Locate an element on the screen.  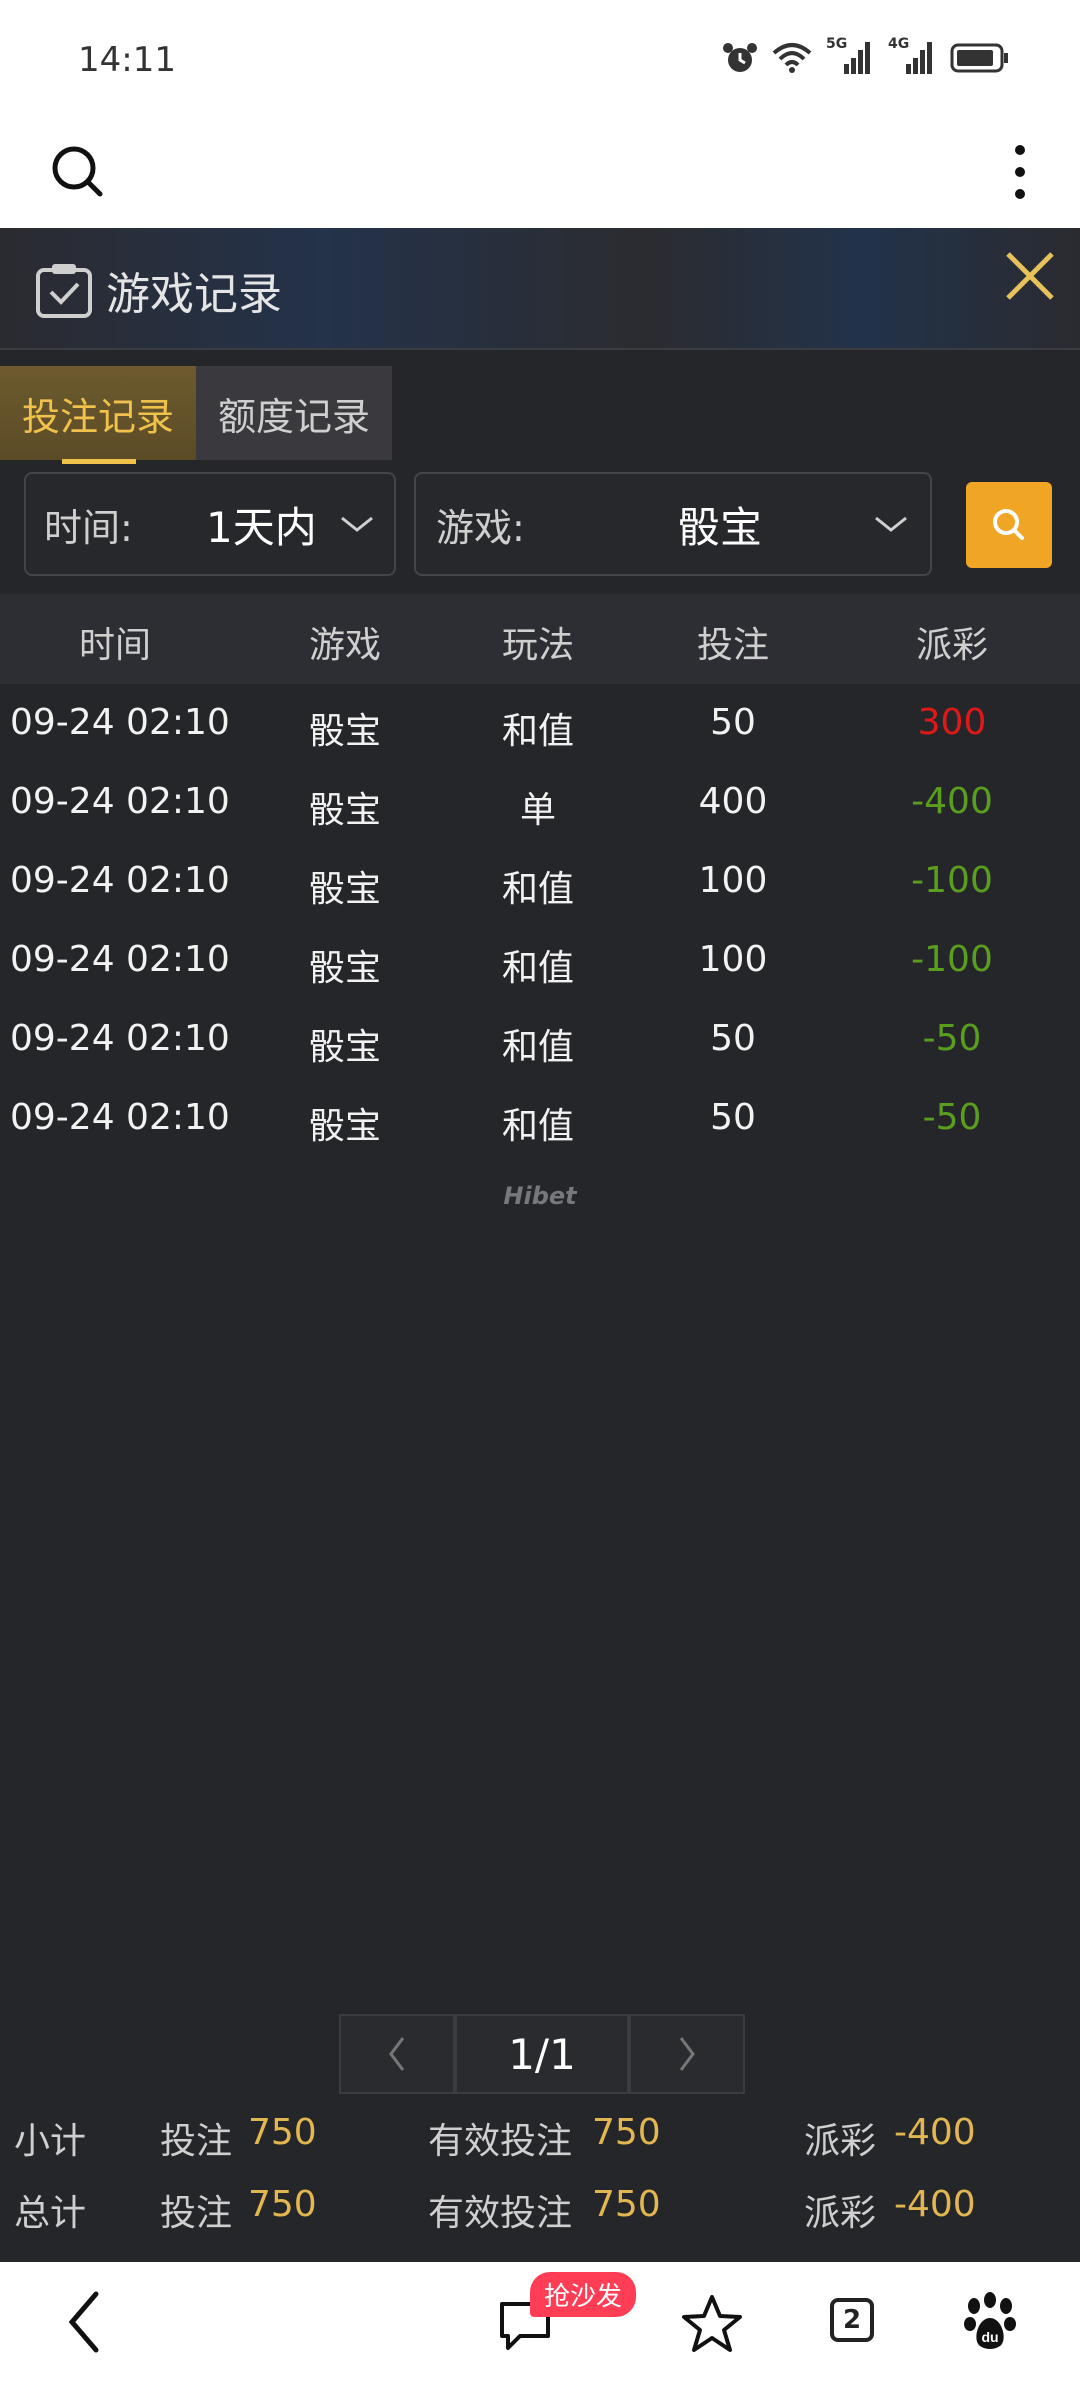
game-filter-value: 骰宝 is located at coordinates (720, 527).